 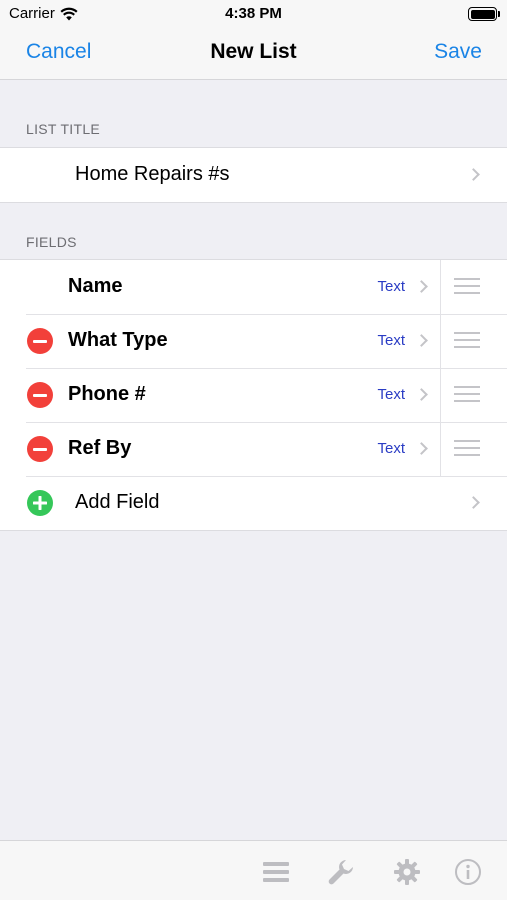 What do you see at coordinates (253, 287) in the screenshot?
I see `field-row-name: Name Text` at bounding box center [253, 287].